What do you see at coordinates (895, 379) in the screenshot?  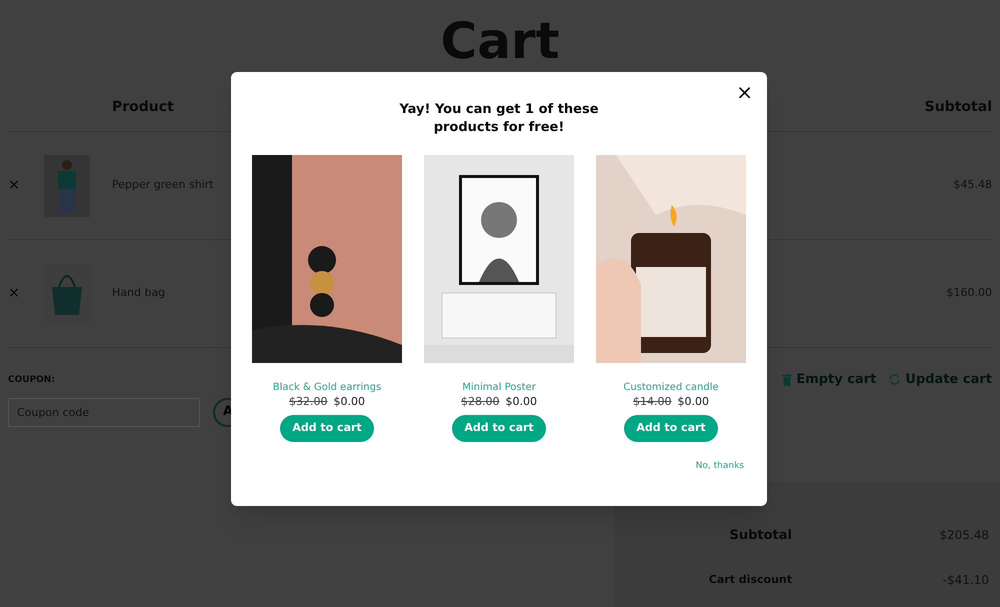 I see `refresh-icon` at bounding box center [895, 379].